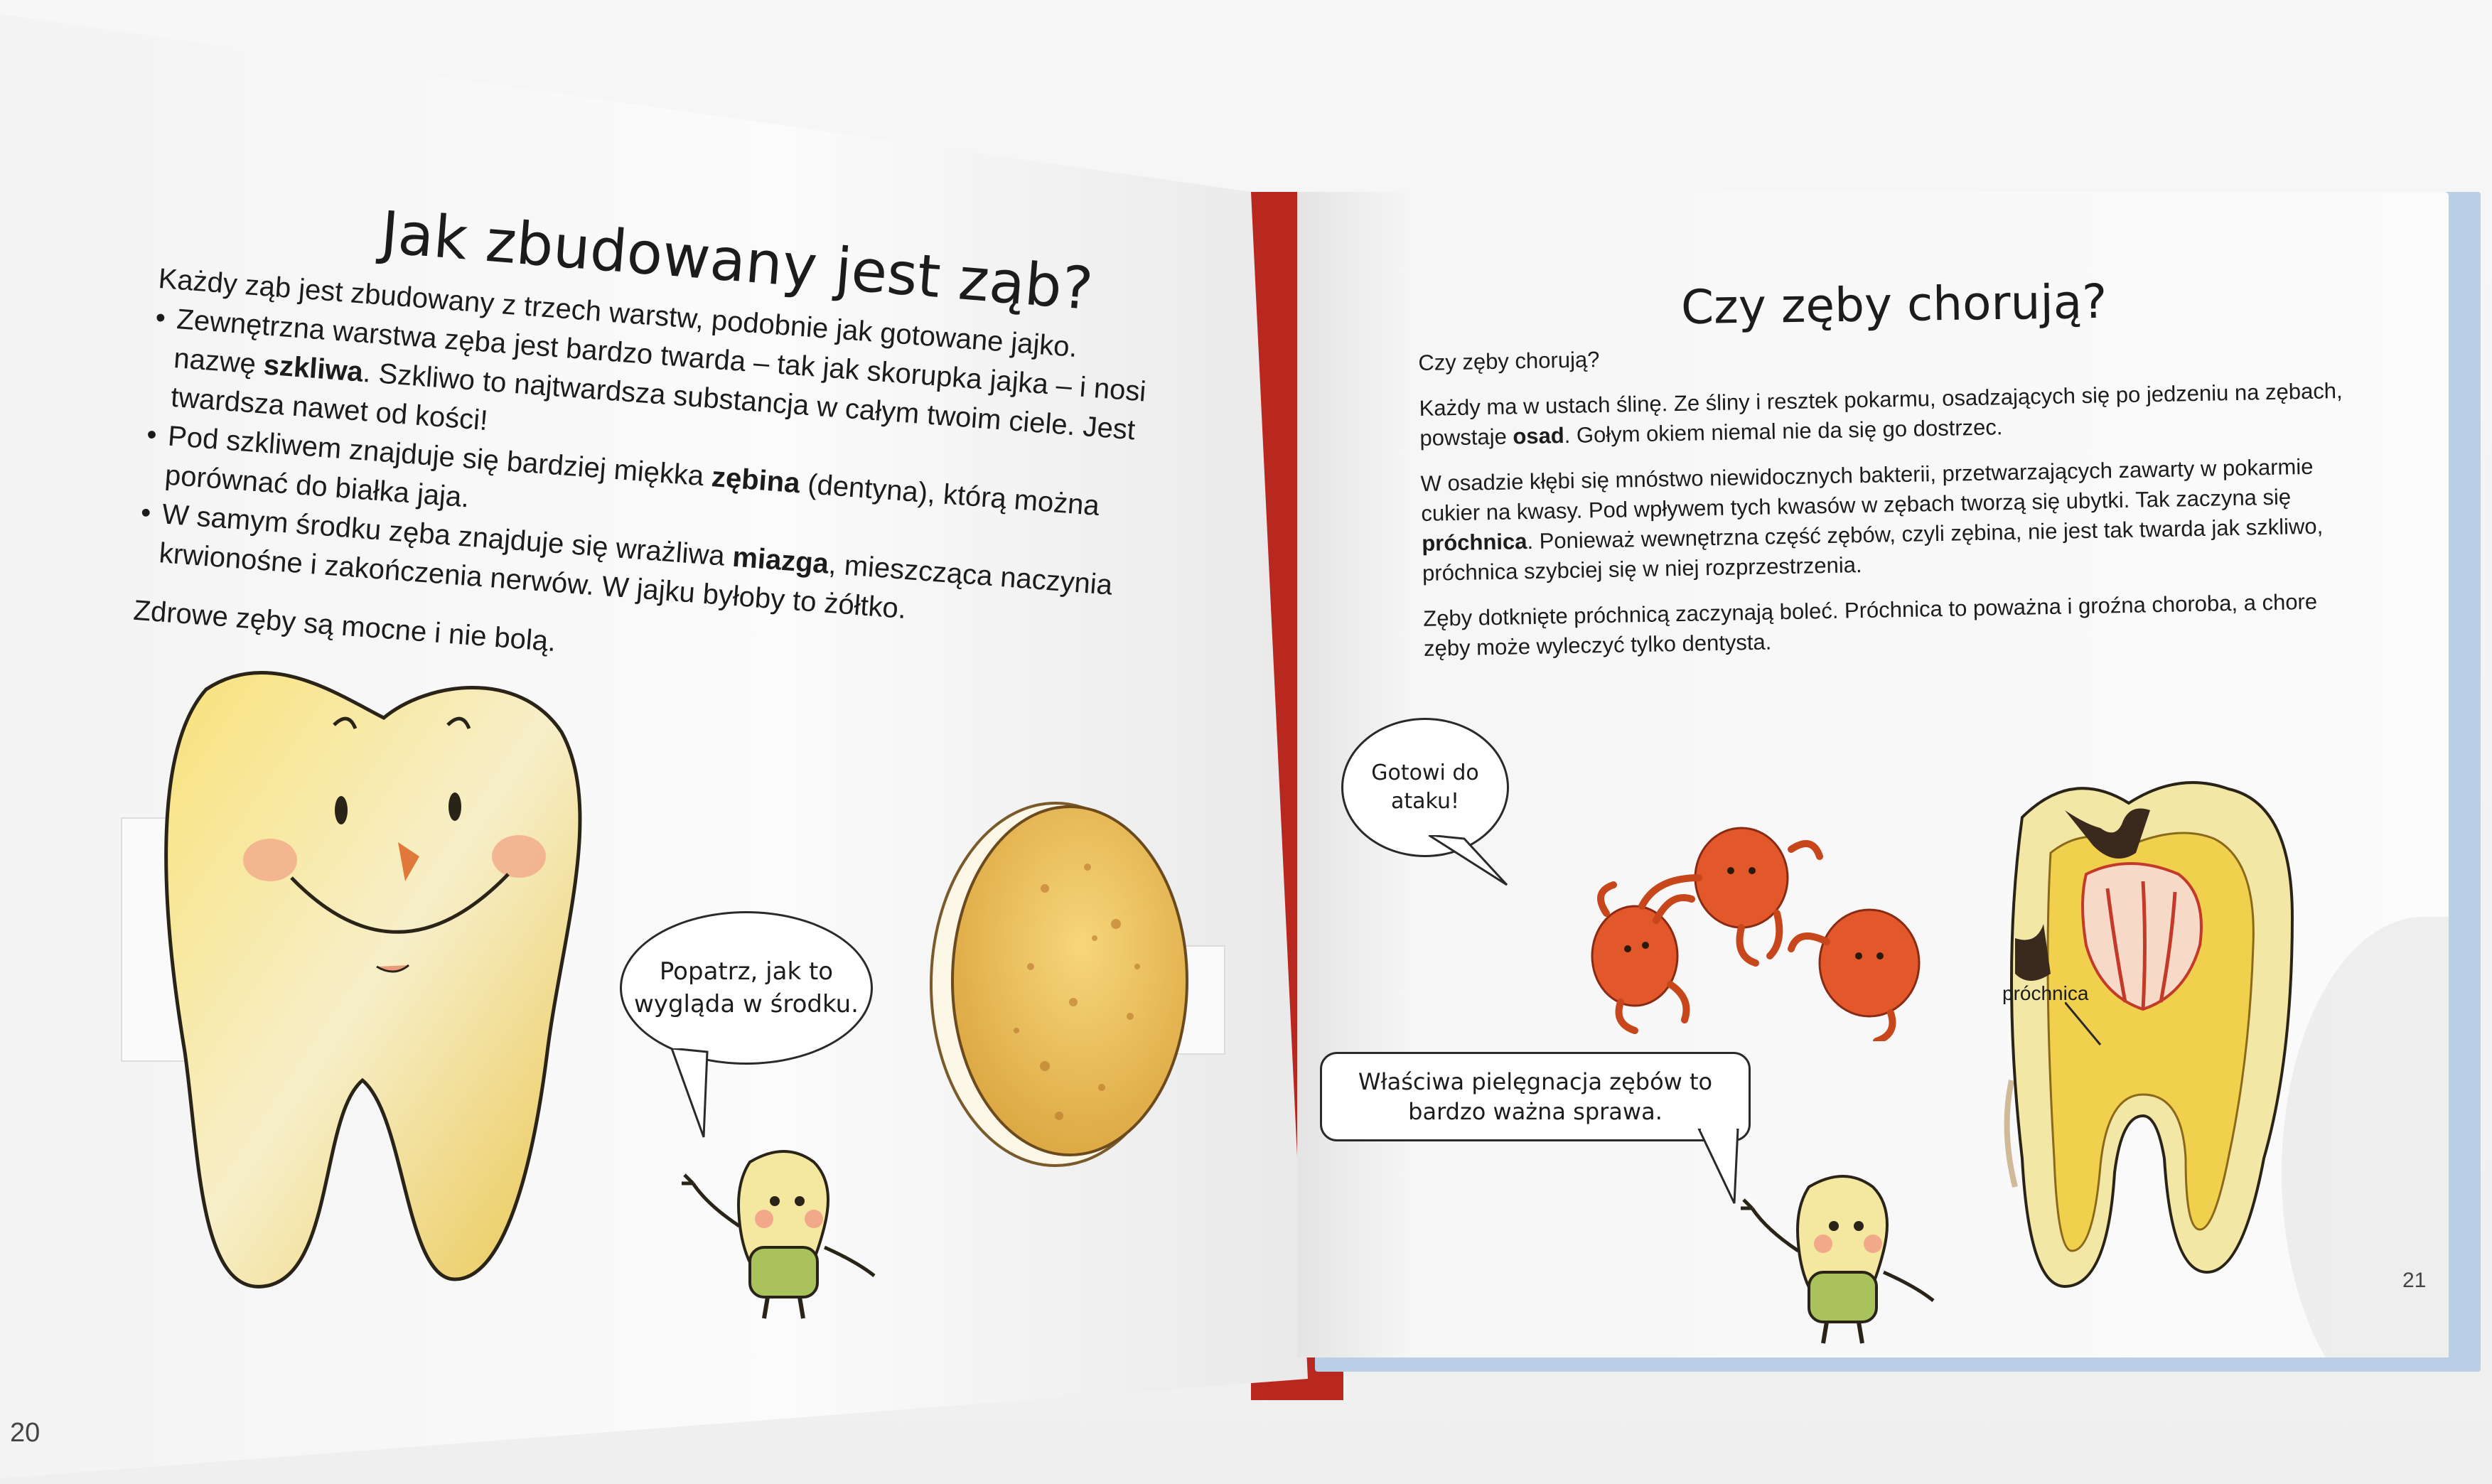 The image size is (2492, 1484). What do you see at coordinates (1893, 304) in the screenshot?
I see `right-page-title: Czy zęby chorują?` at bounding box center [1893, 304].